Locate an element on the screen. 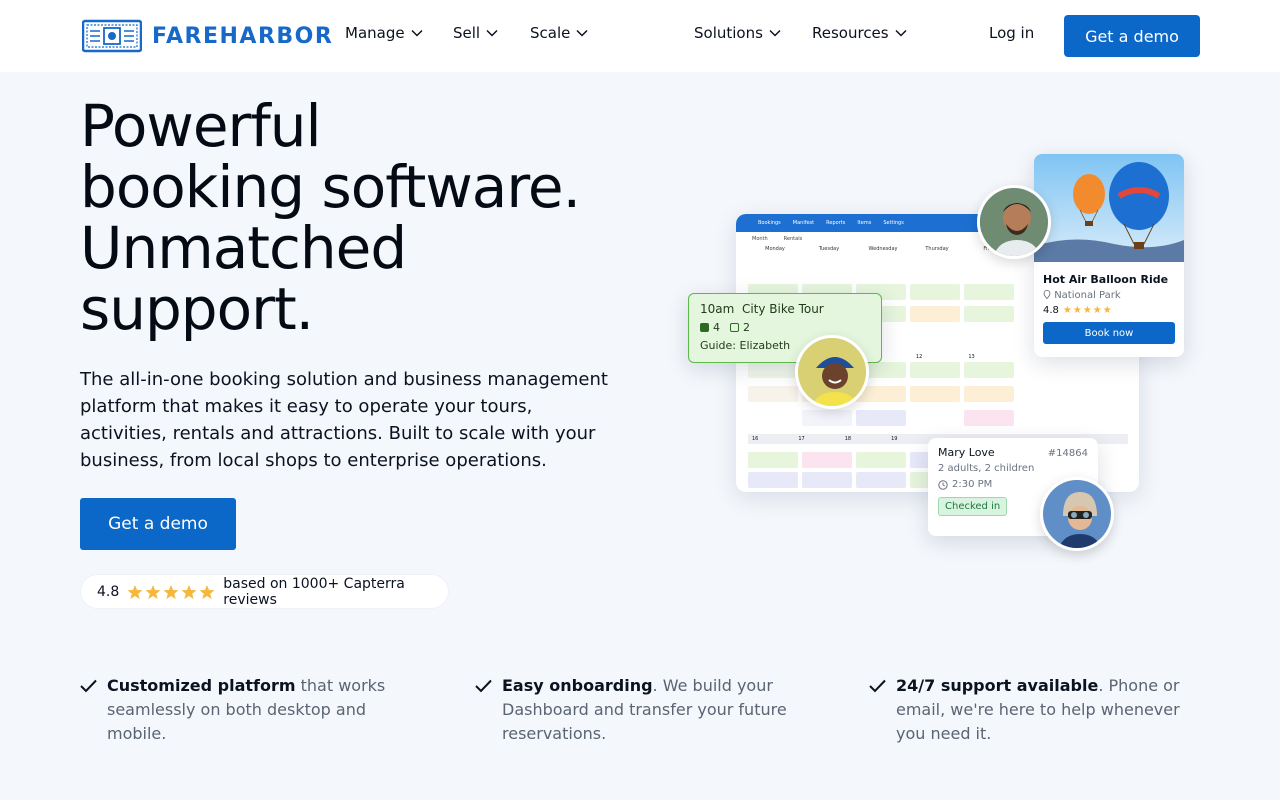 This screenshot has height=800, width=1280. clock-icon is located at coordinates (943, 484).